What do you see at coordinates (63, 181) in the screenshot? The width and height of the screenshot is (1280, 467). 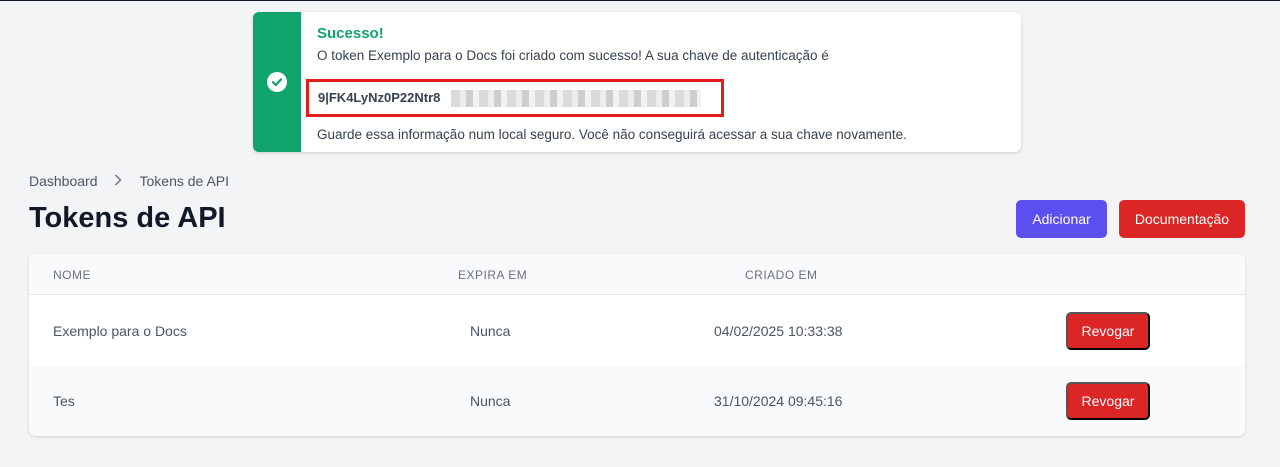 I see `breadcrumb-dashboard-link: Dashboard` at bounding box center [63, 181].